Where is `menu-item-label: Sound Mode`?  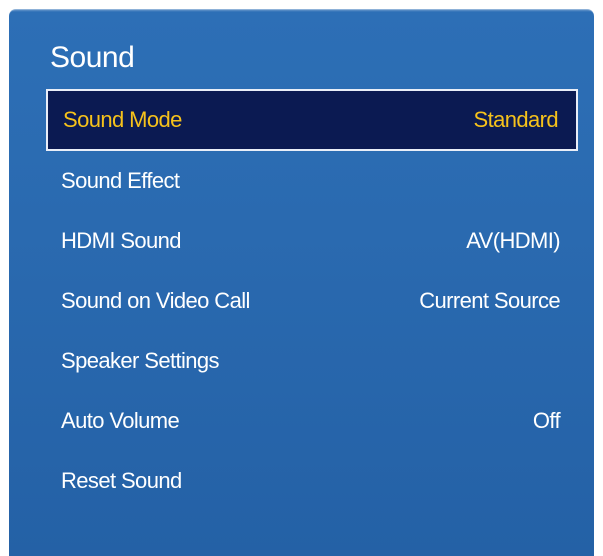
menu-item-label: Sound Mode is located at coordinates (122, 119).